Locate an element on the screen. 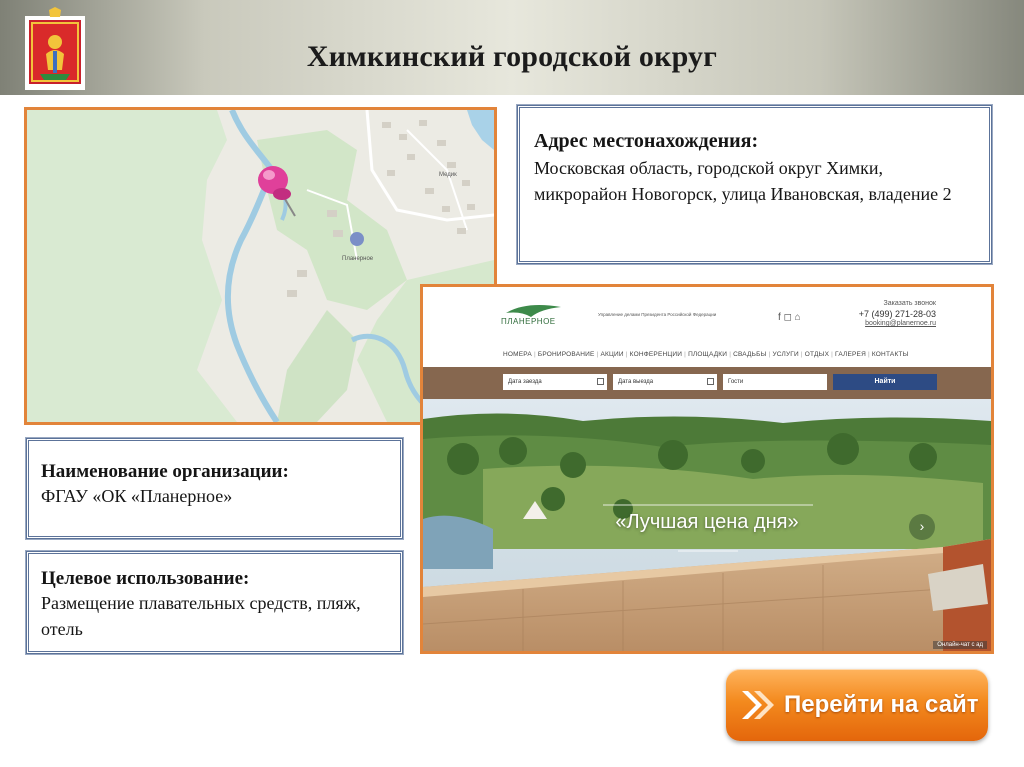 The width and height of the screenshot is (1024, 767). go-to-site-button: Перейти на сайт is located at coordinates (857, 705).